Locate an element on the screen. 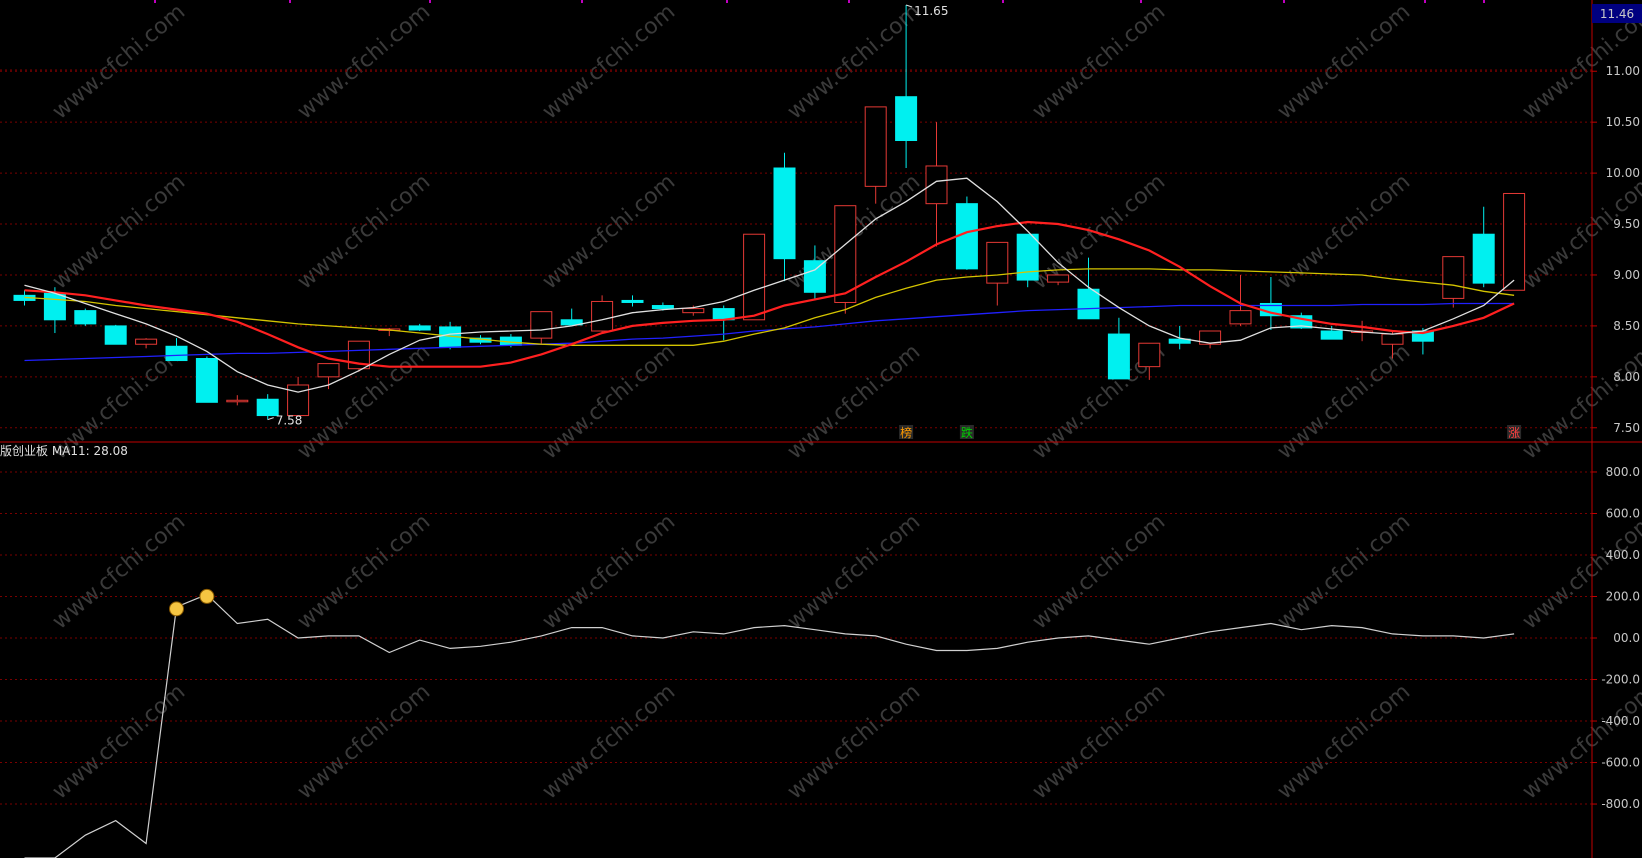 This screenshot has width=1642, height=858. indicator-tick-label: 800.0 is located at coordinates (1623, 472).